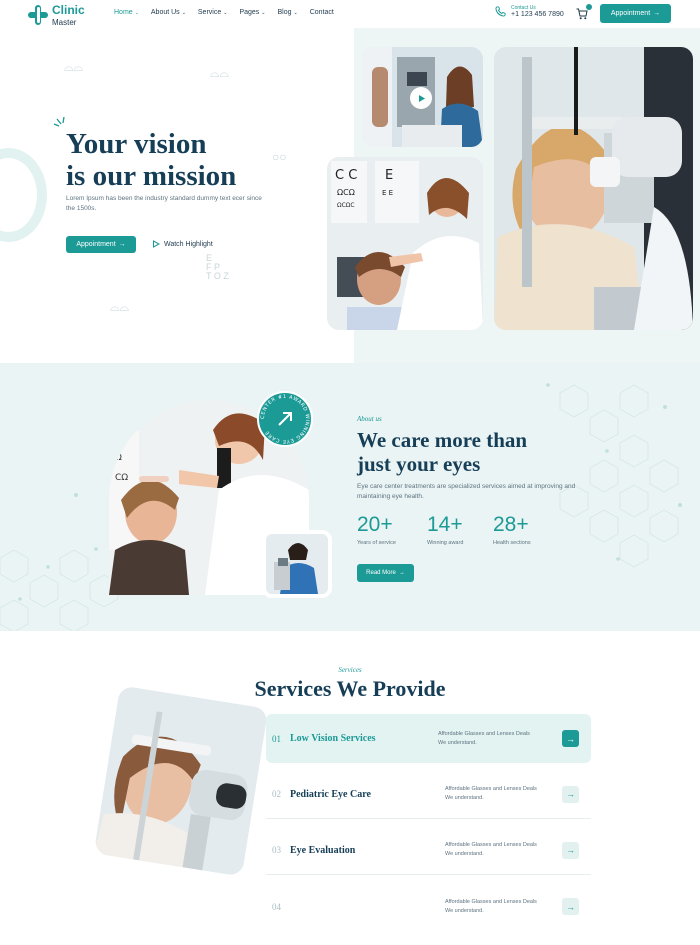  Describe the element at coordinates (350, 670) in the screenshot. I see `services-kicker: Services` at that location.